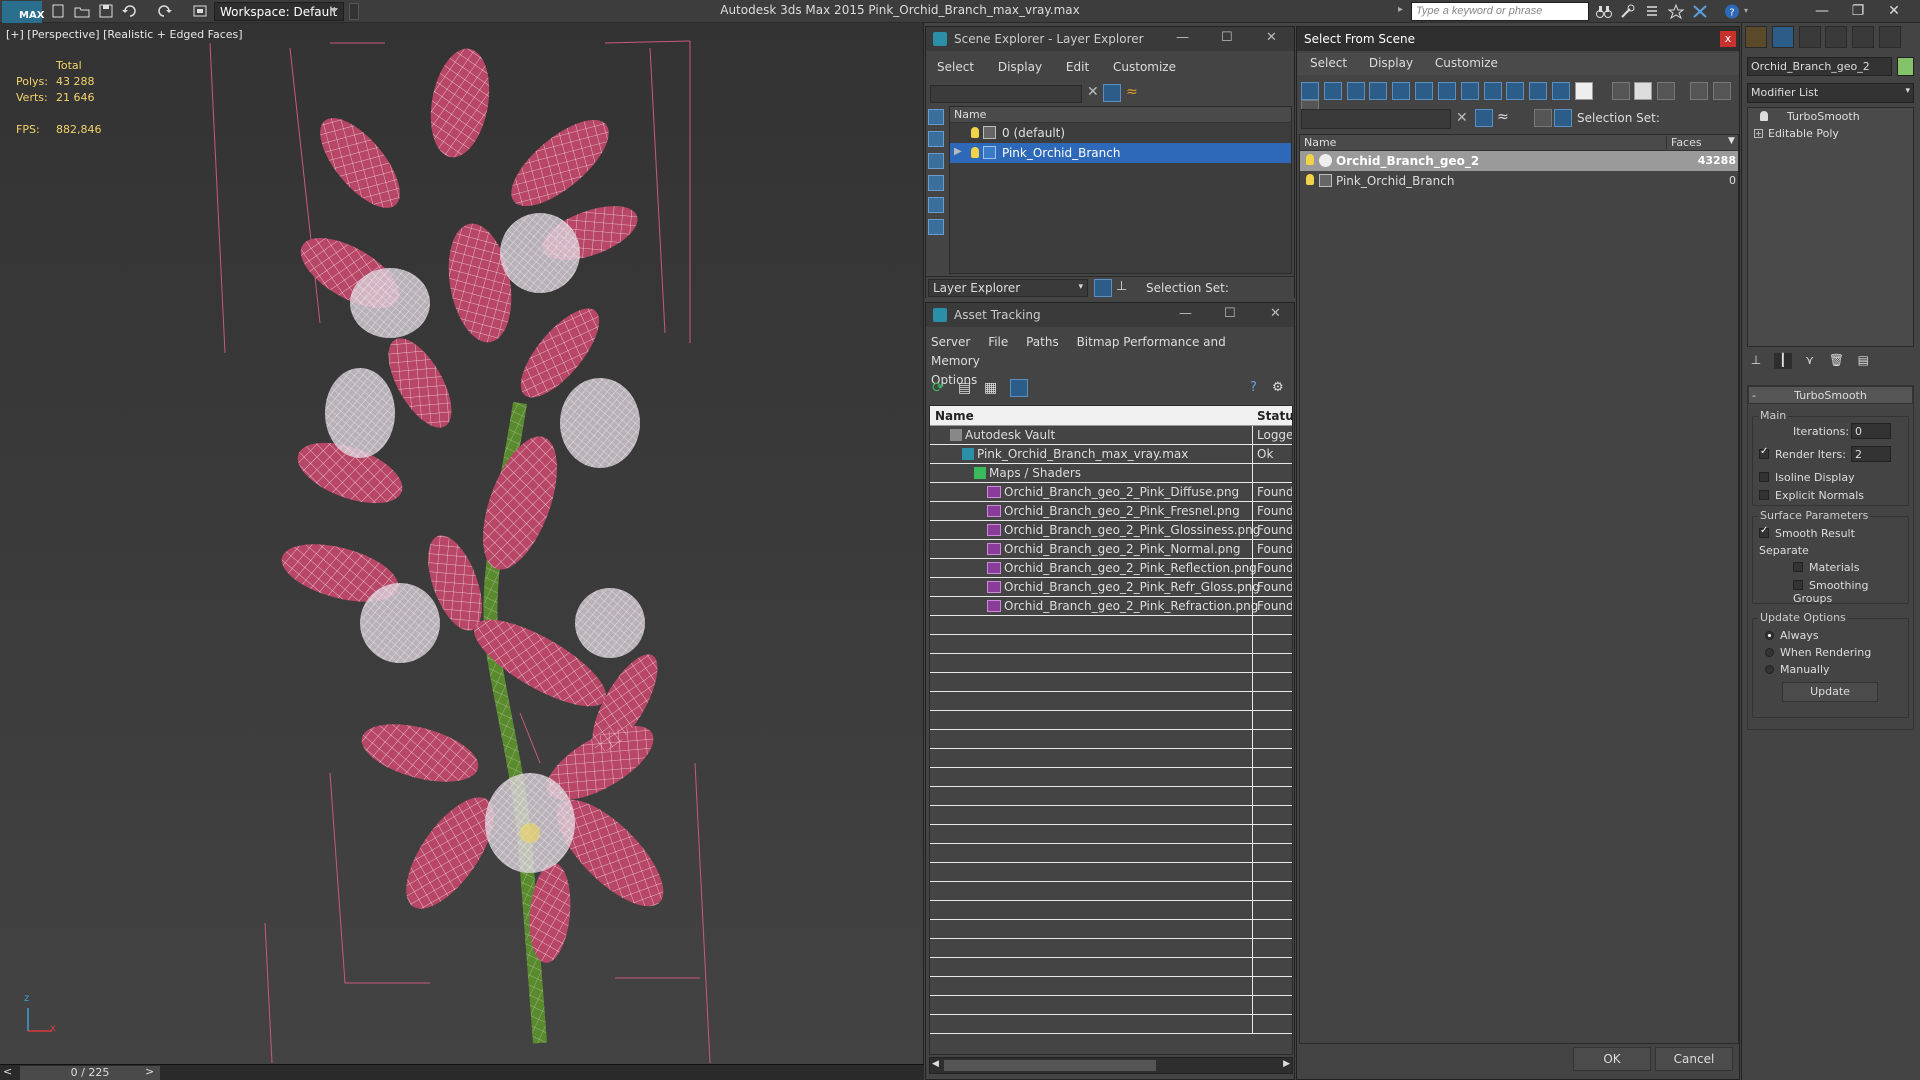 This screenshot has width=1920, height=1080. What do you see at coordinates (106, 11) in the screenshot?
I see `save-icon` at bounding box center [106, 11].